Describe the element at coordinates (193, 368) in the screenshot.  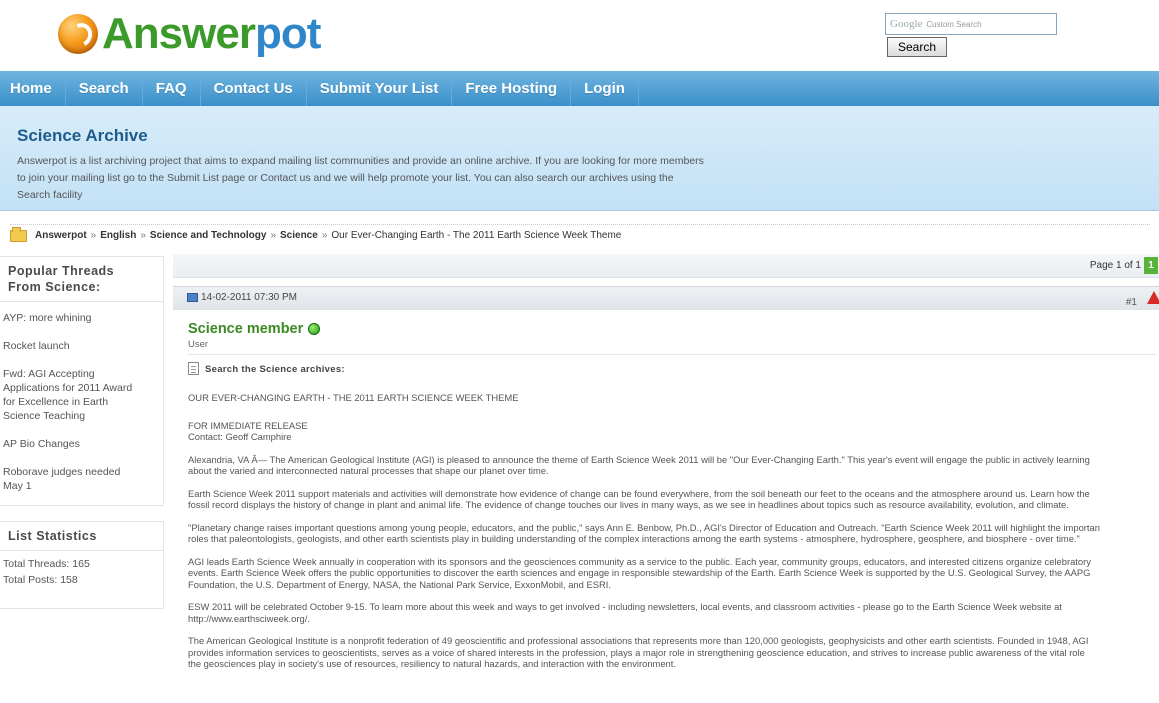
I see `document-icon` at that location.